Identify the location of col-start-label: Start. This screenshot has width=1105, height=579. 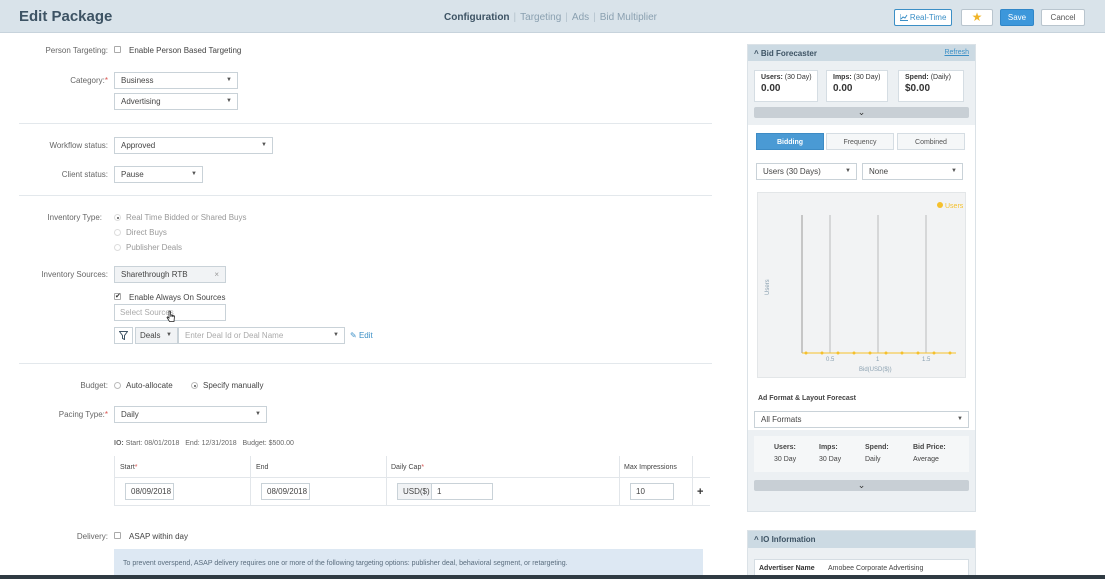
(127, 467).